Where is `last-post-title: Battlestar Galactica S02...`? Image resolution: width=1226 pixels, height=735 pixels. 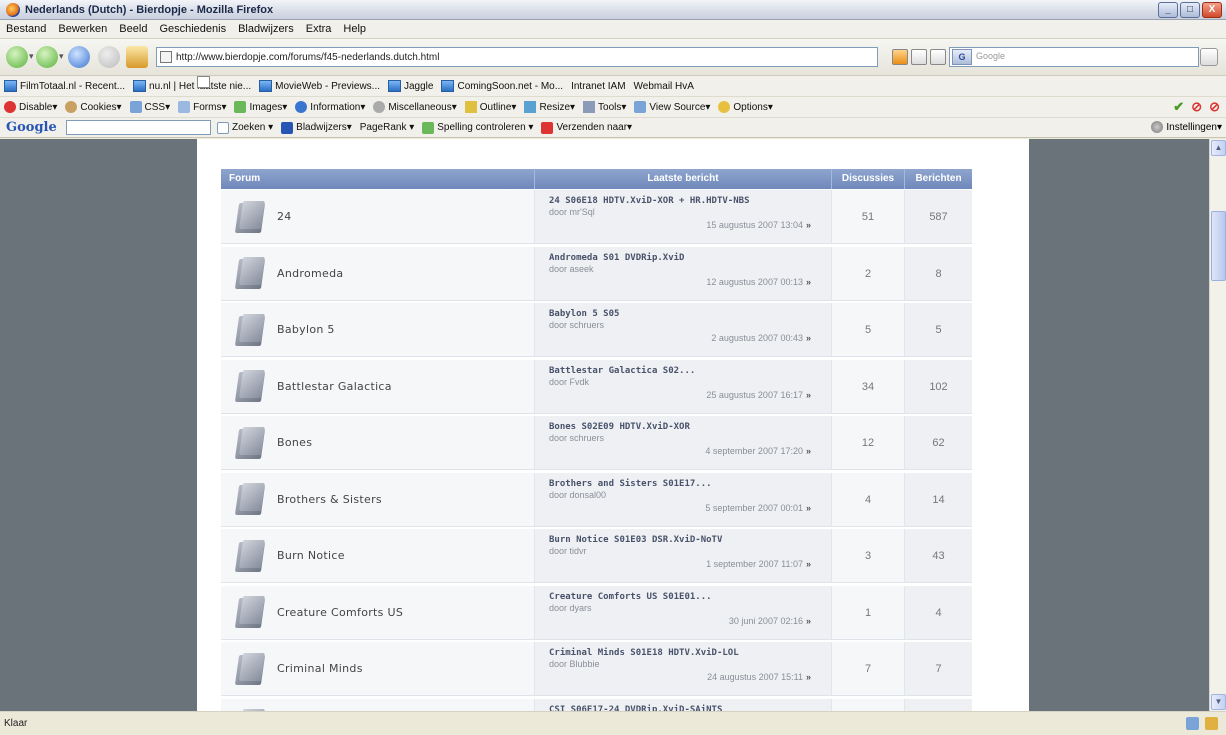
last-post-title: Battlestar Galactica S02... is located at coordinates (622, 371).